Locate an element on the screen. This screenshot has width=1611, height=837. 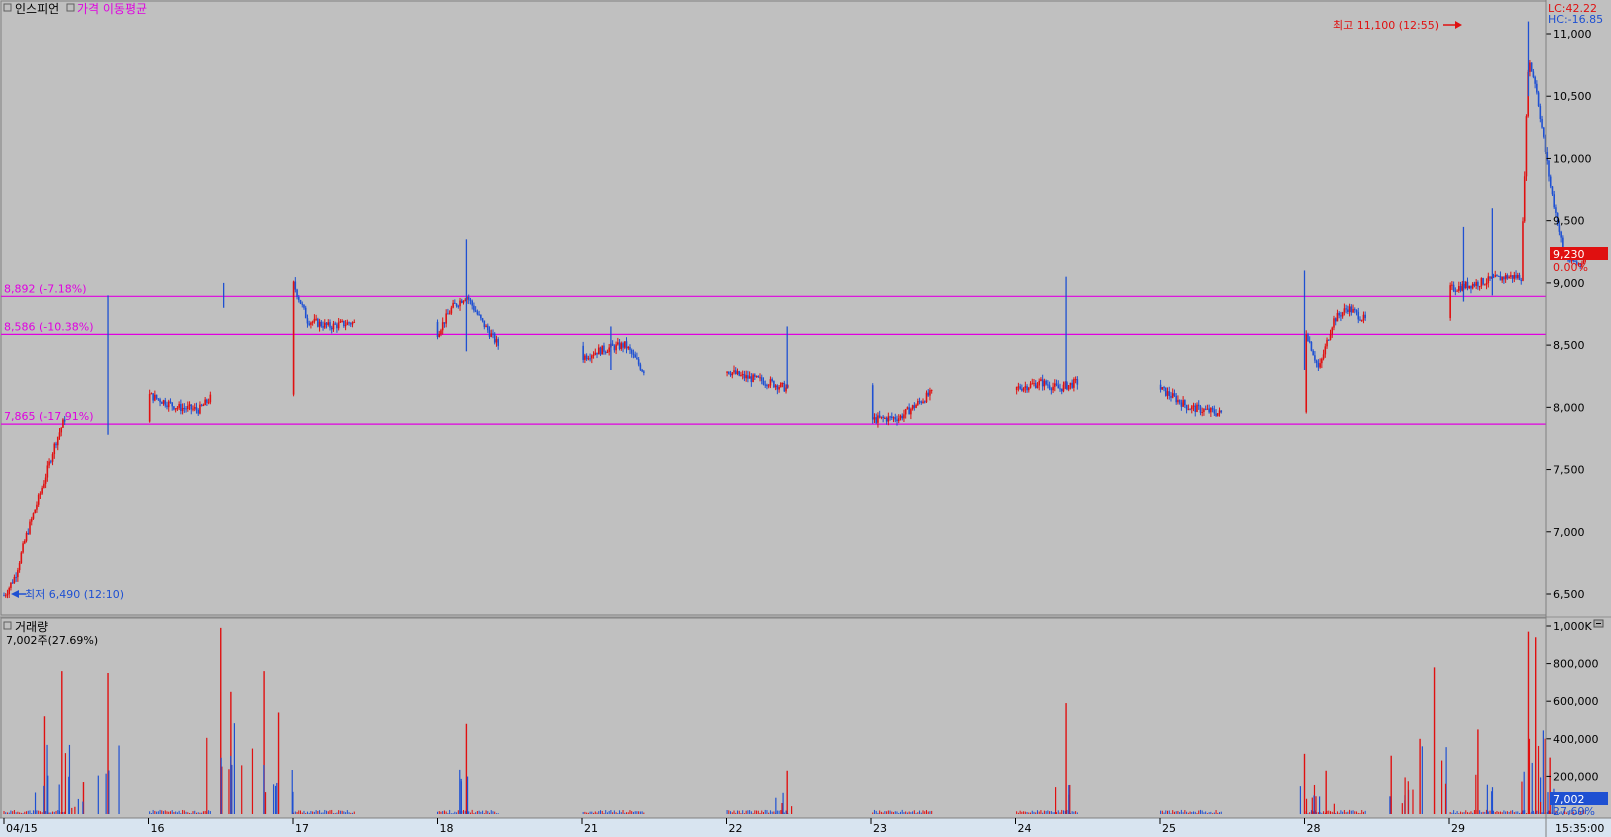
volume-title: 거래량 is located at coordinates (31, 627).